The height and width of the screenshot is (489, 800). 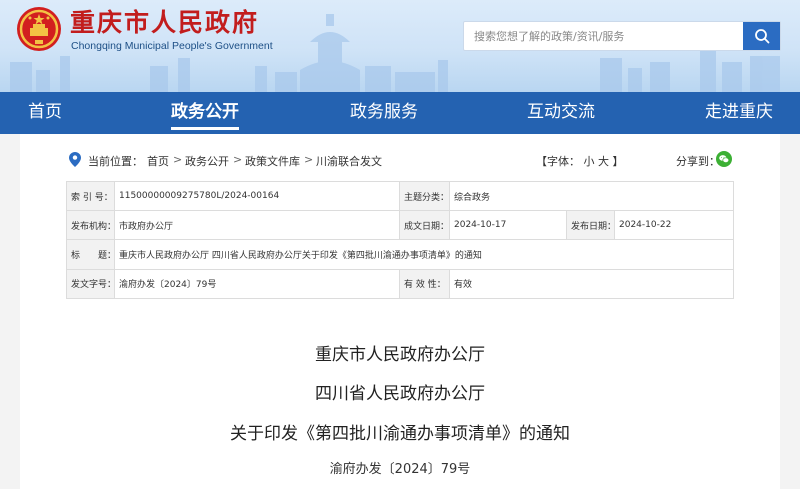 What do you see at coordinates (603, 161) in the screenshot?
I see `font-size-large: 大` at bounding box center [603, 161].